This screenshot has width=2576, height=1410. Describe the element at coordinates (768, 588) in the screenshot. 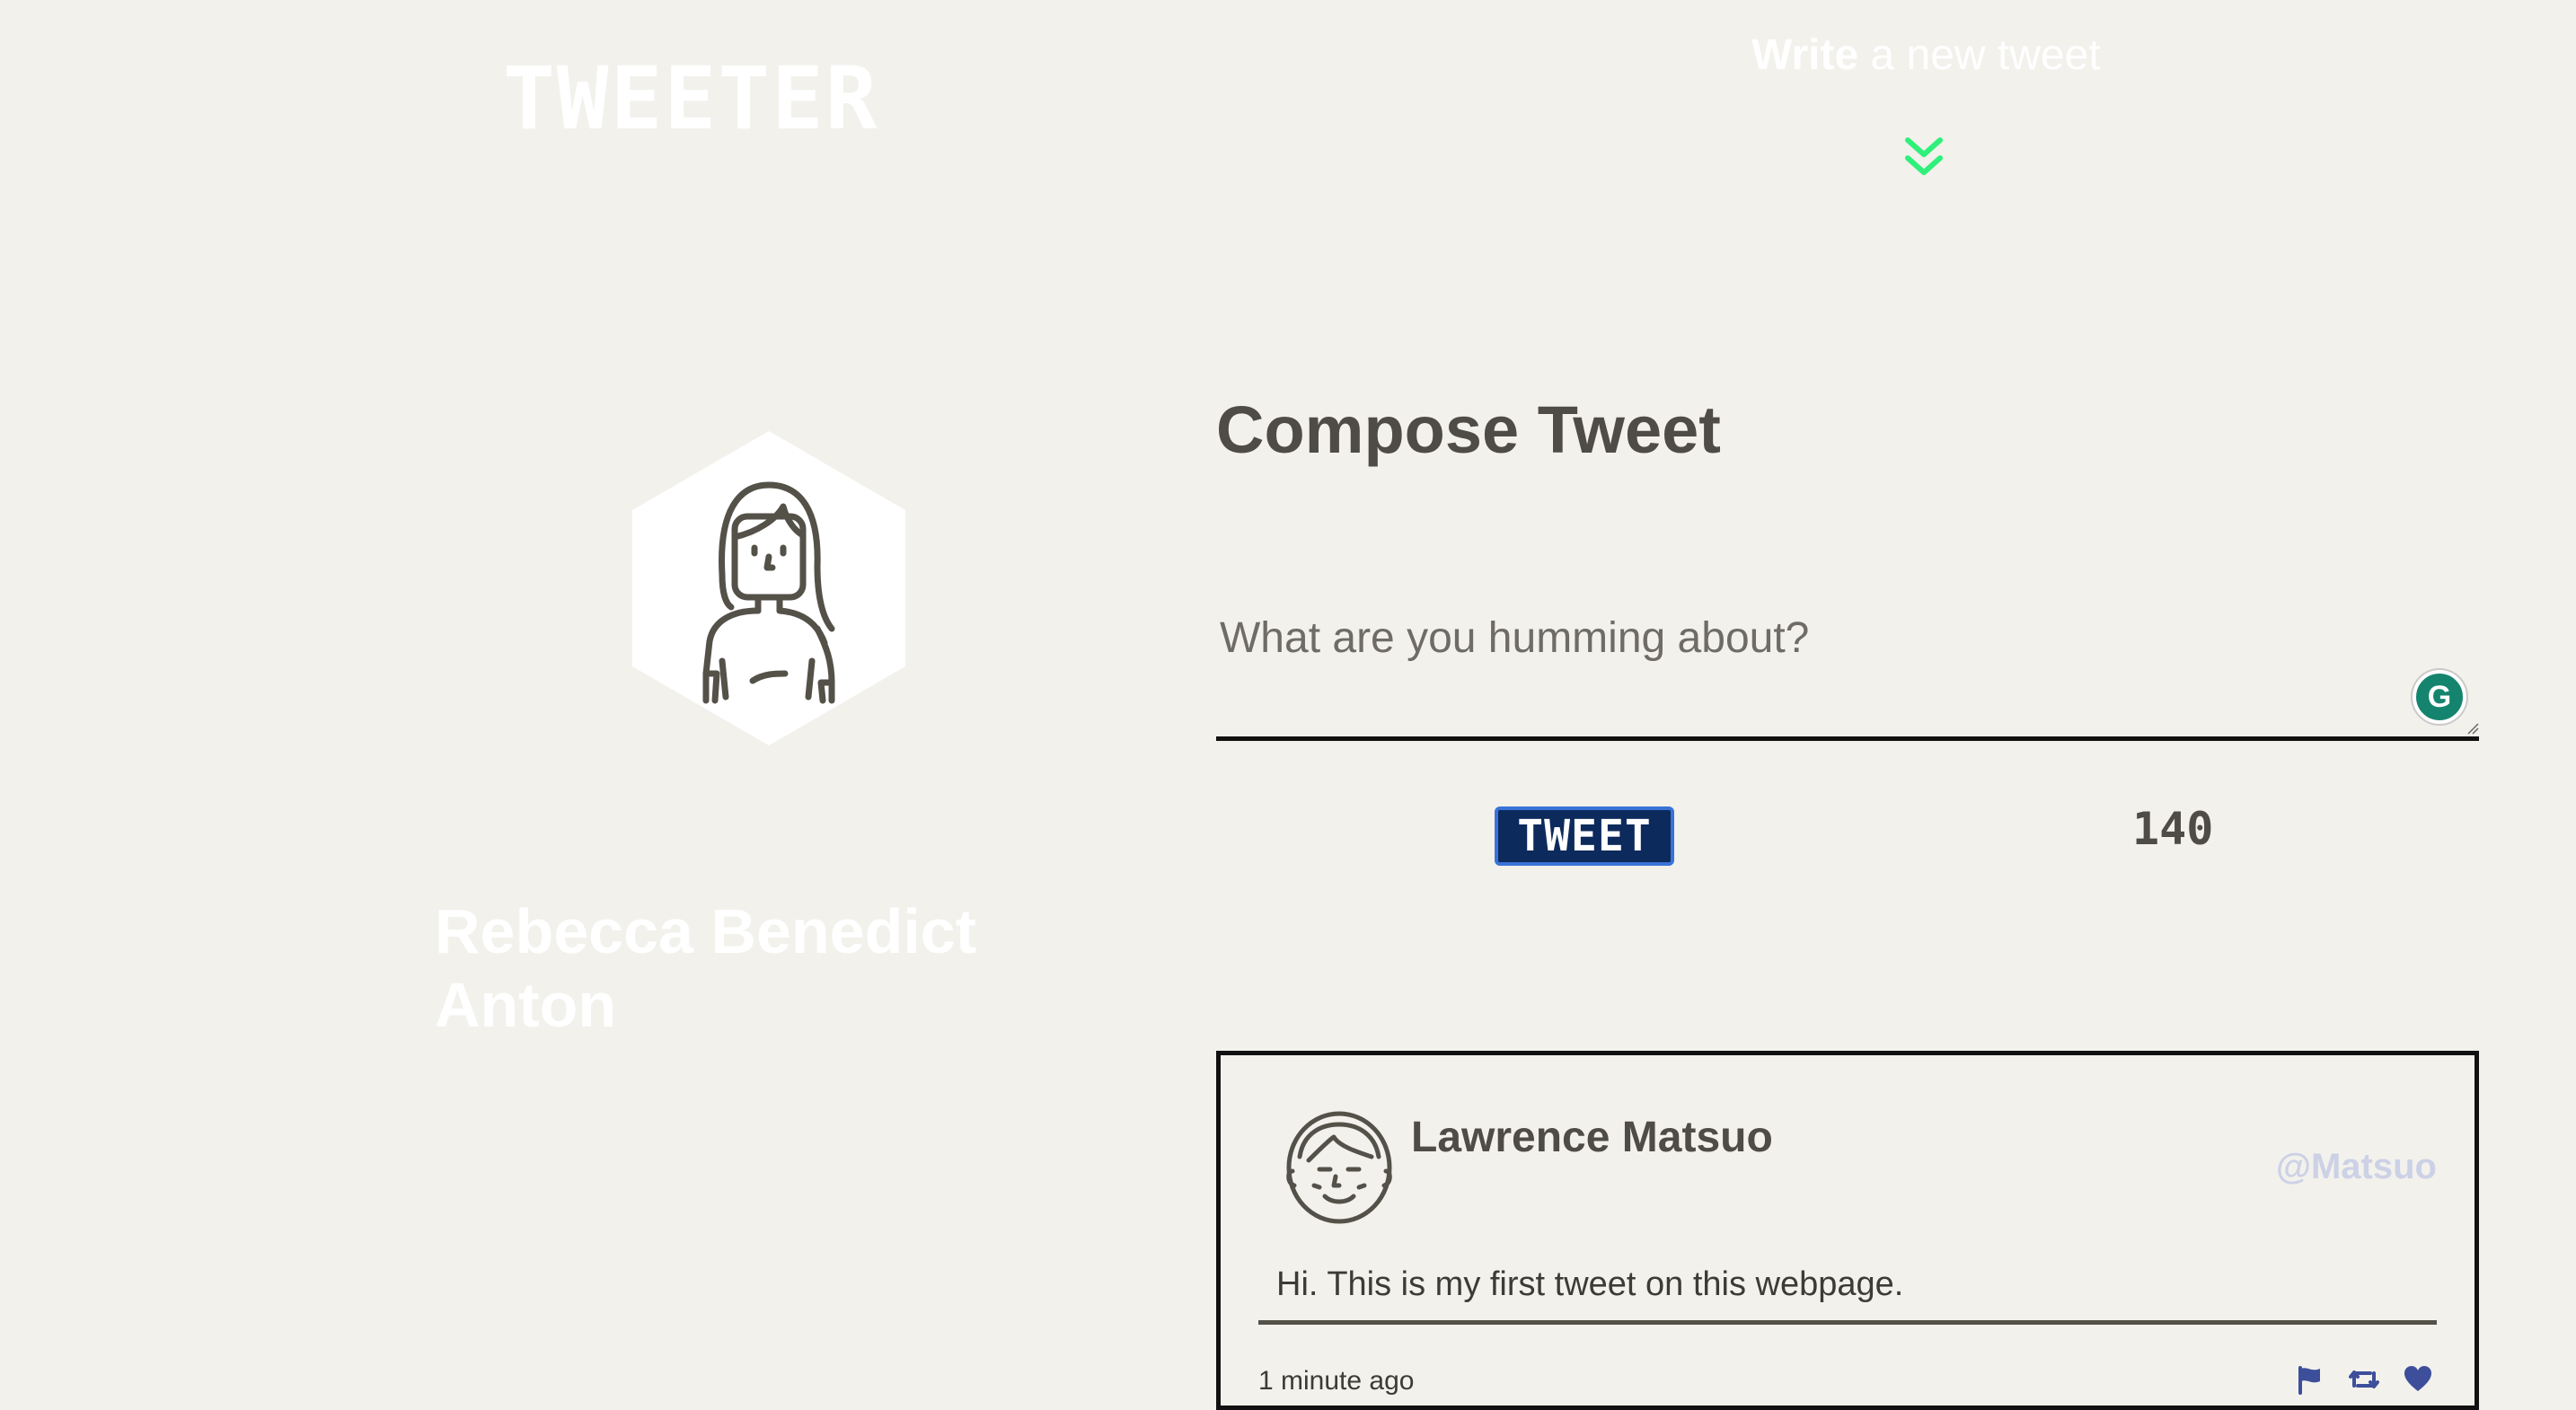

I see `woman-avatar-icon` at that location.